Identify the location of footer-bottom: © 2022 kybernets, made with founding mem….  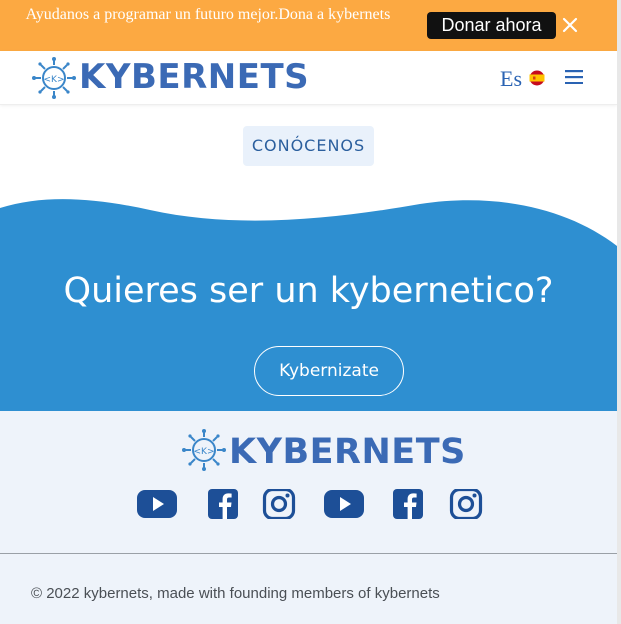
(308, 589).